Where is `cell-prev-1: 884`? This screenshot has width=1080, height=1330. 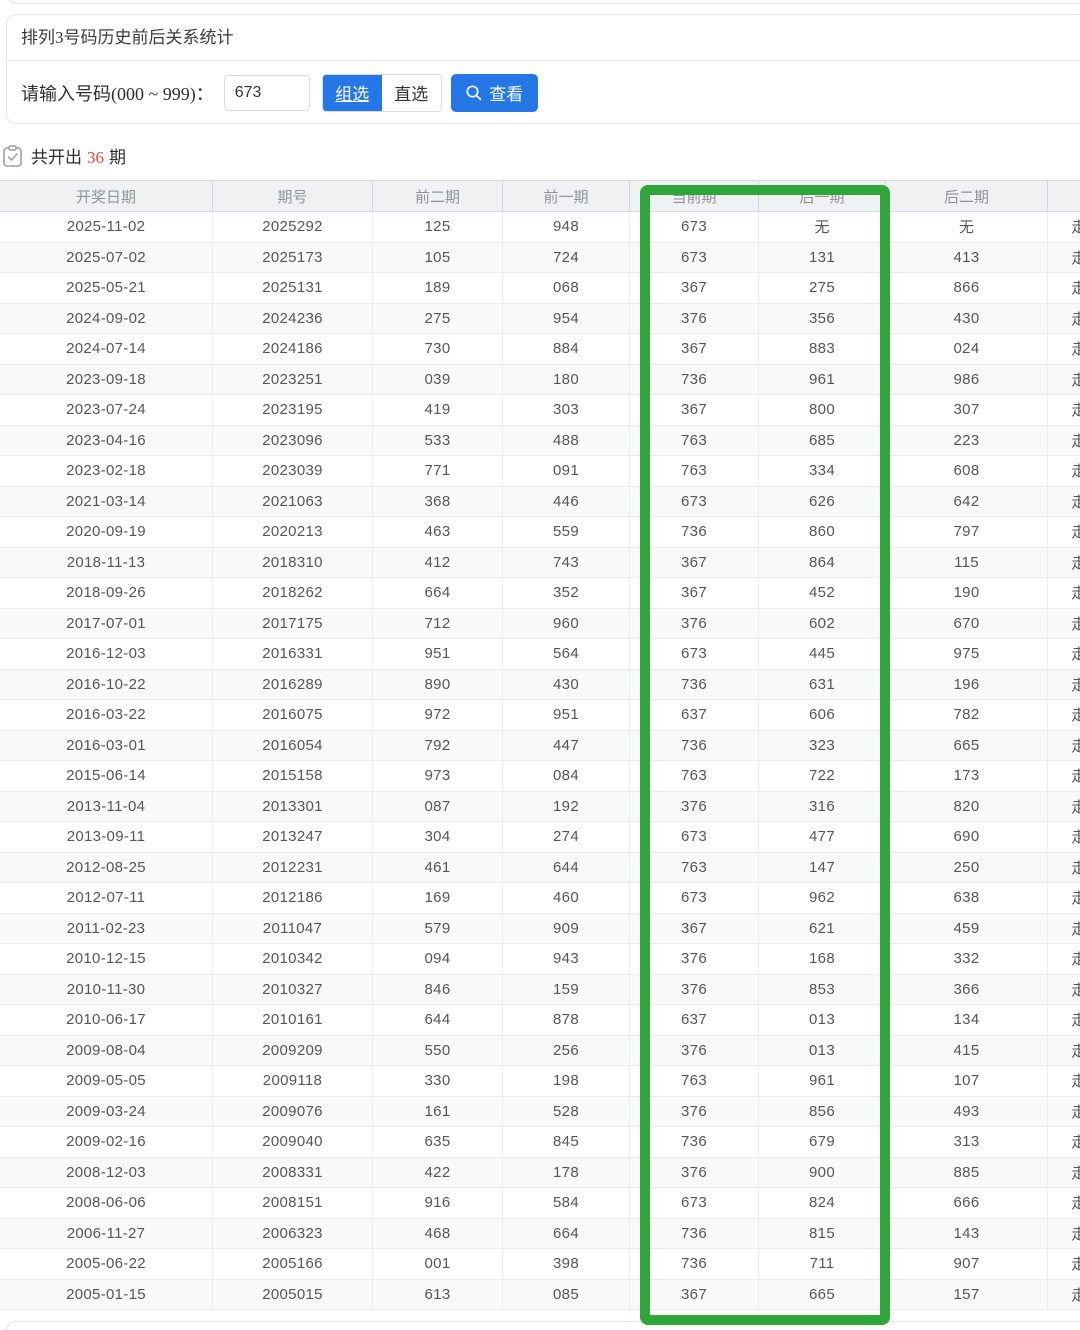
cell-prev-1: 884 is located at coordinates (566, 349).